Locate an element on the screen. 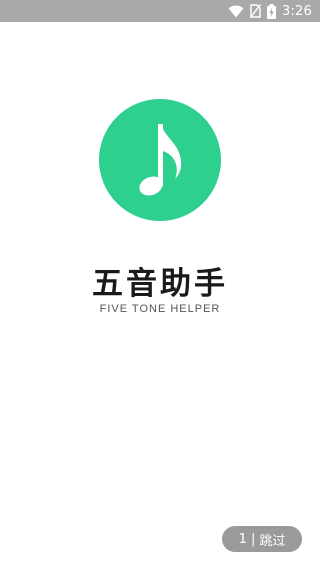 The height and width of the screenshot is (570, 320). status-bar: 3:26 is located at coordinates (160, 11).